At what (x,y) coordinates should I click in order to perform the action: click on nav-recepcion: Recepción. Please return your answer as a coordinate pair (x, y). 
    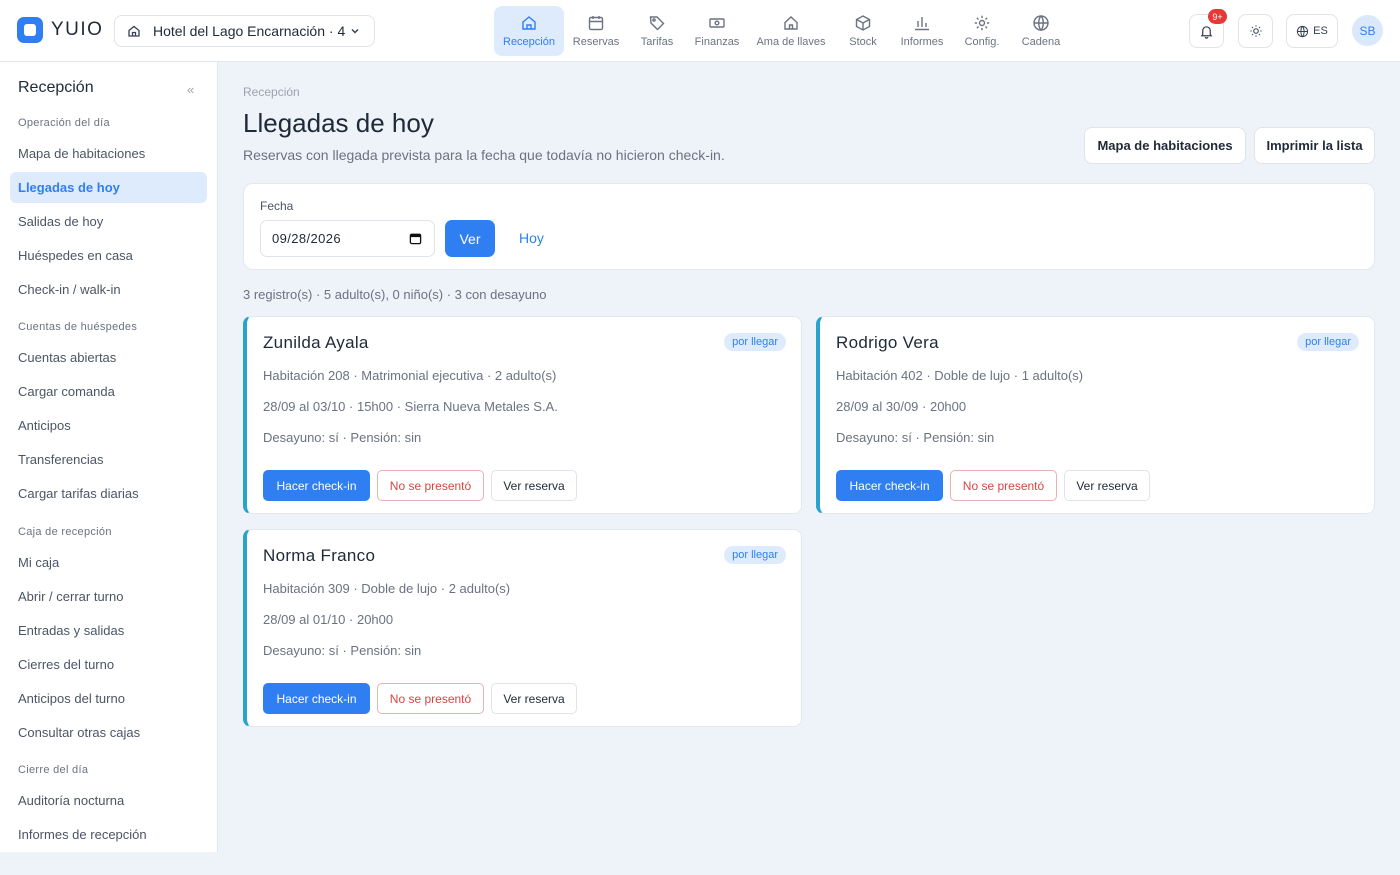
    Looking at the image, I should click on (529, 31).